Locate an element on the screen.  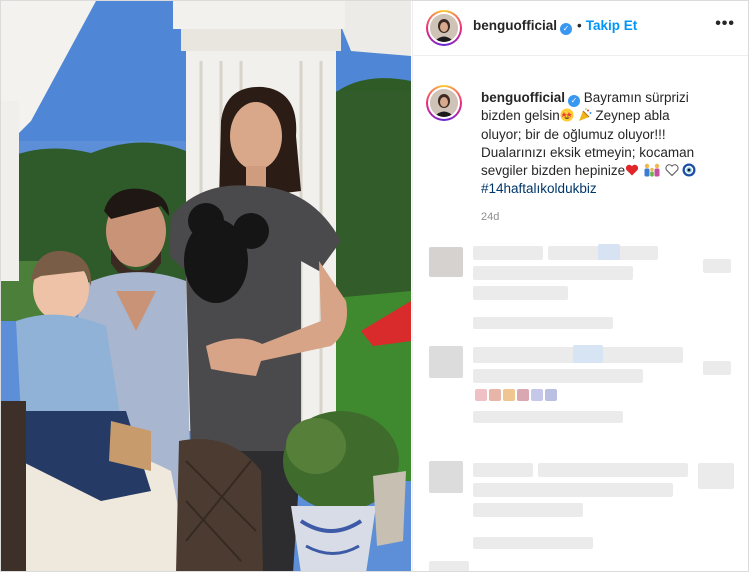
caption-username: benguofficial is located at coordinates (523, 97).